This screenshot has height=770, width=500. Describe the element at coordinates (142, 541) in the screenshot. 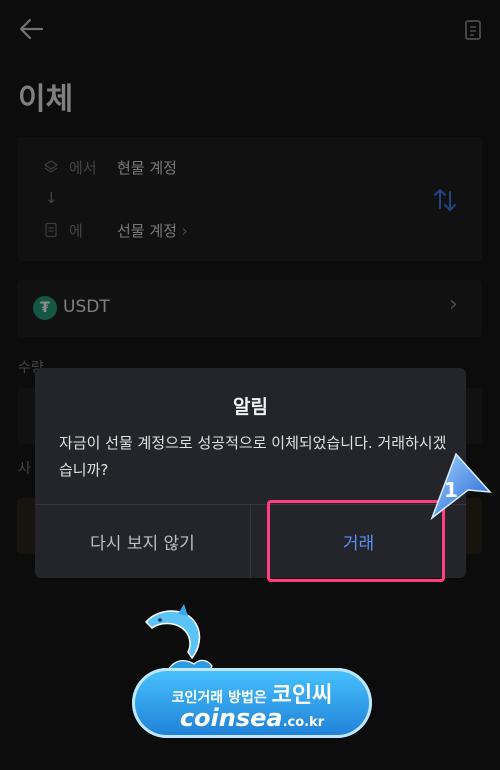

I see `dont-show-again-button: 다시 보지 않기` at that location.